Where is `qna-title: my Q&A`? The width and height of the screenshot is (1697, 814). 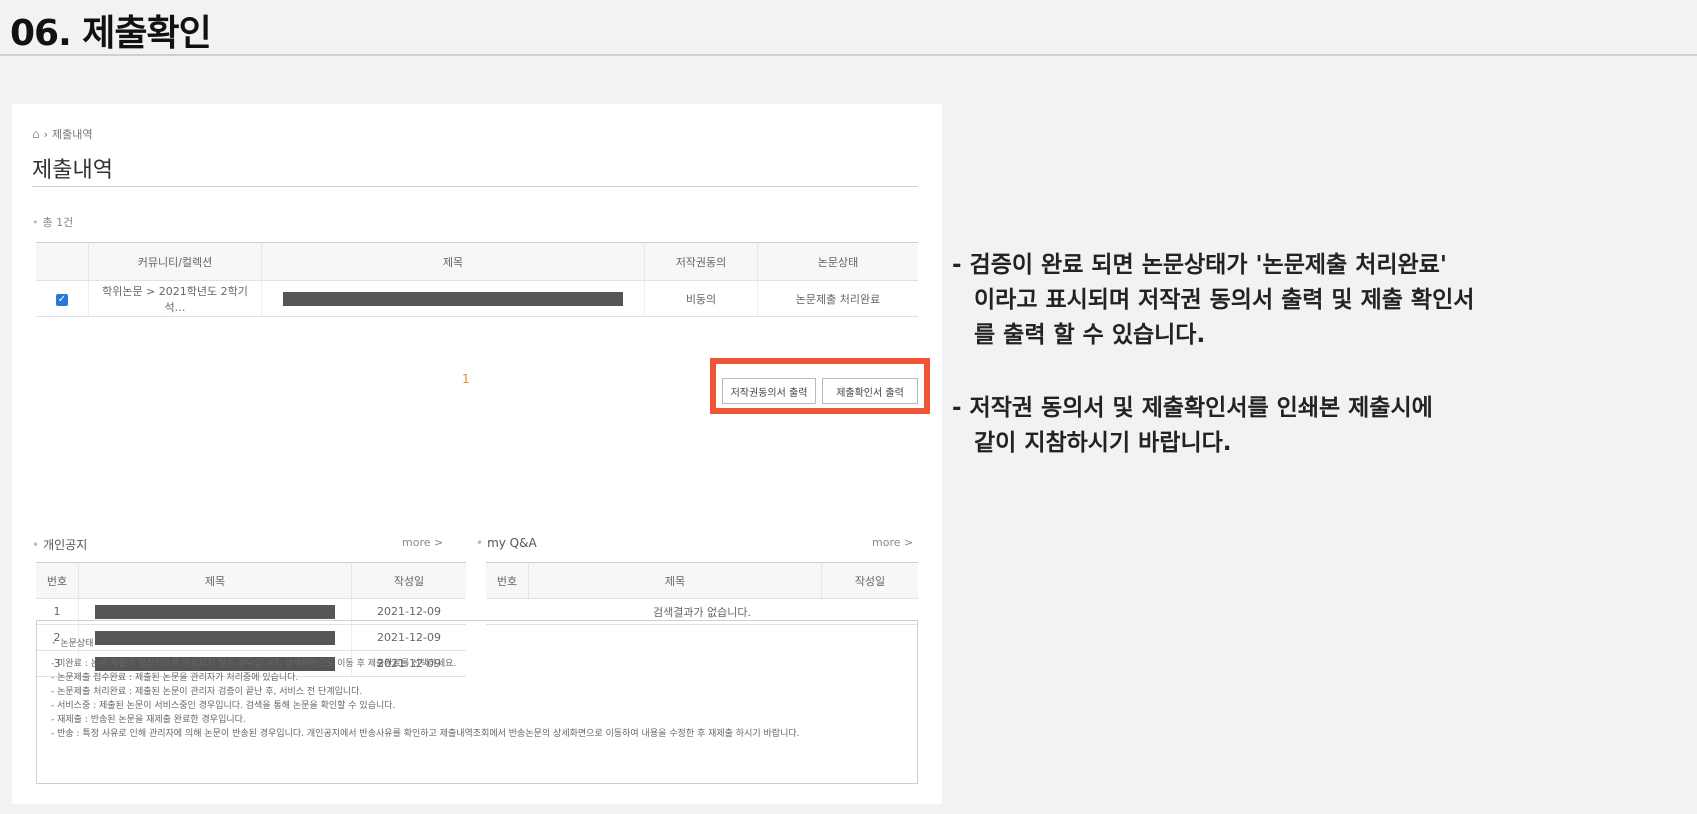
qna-title: my Q&A is located at coordinates (512, 543).